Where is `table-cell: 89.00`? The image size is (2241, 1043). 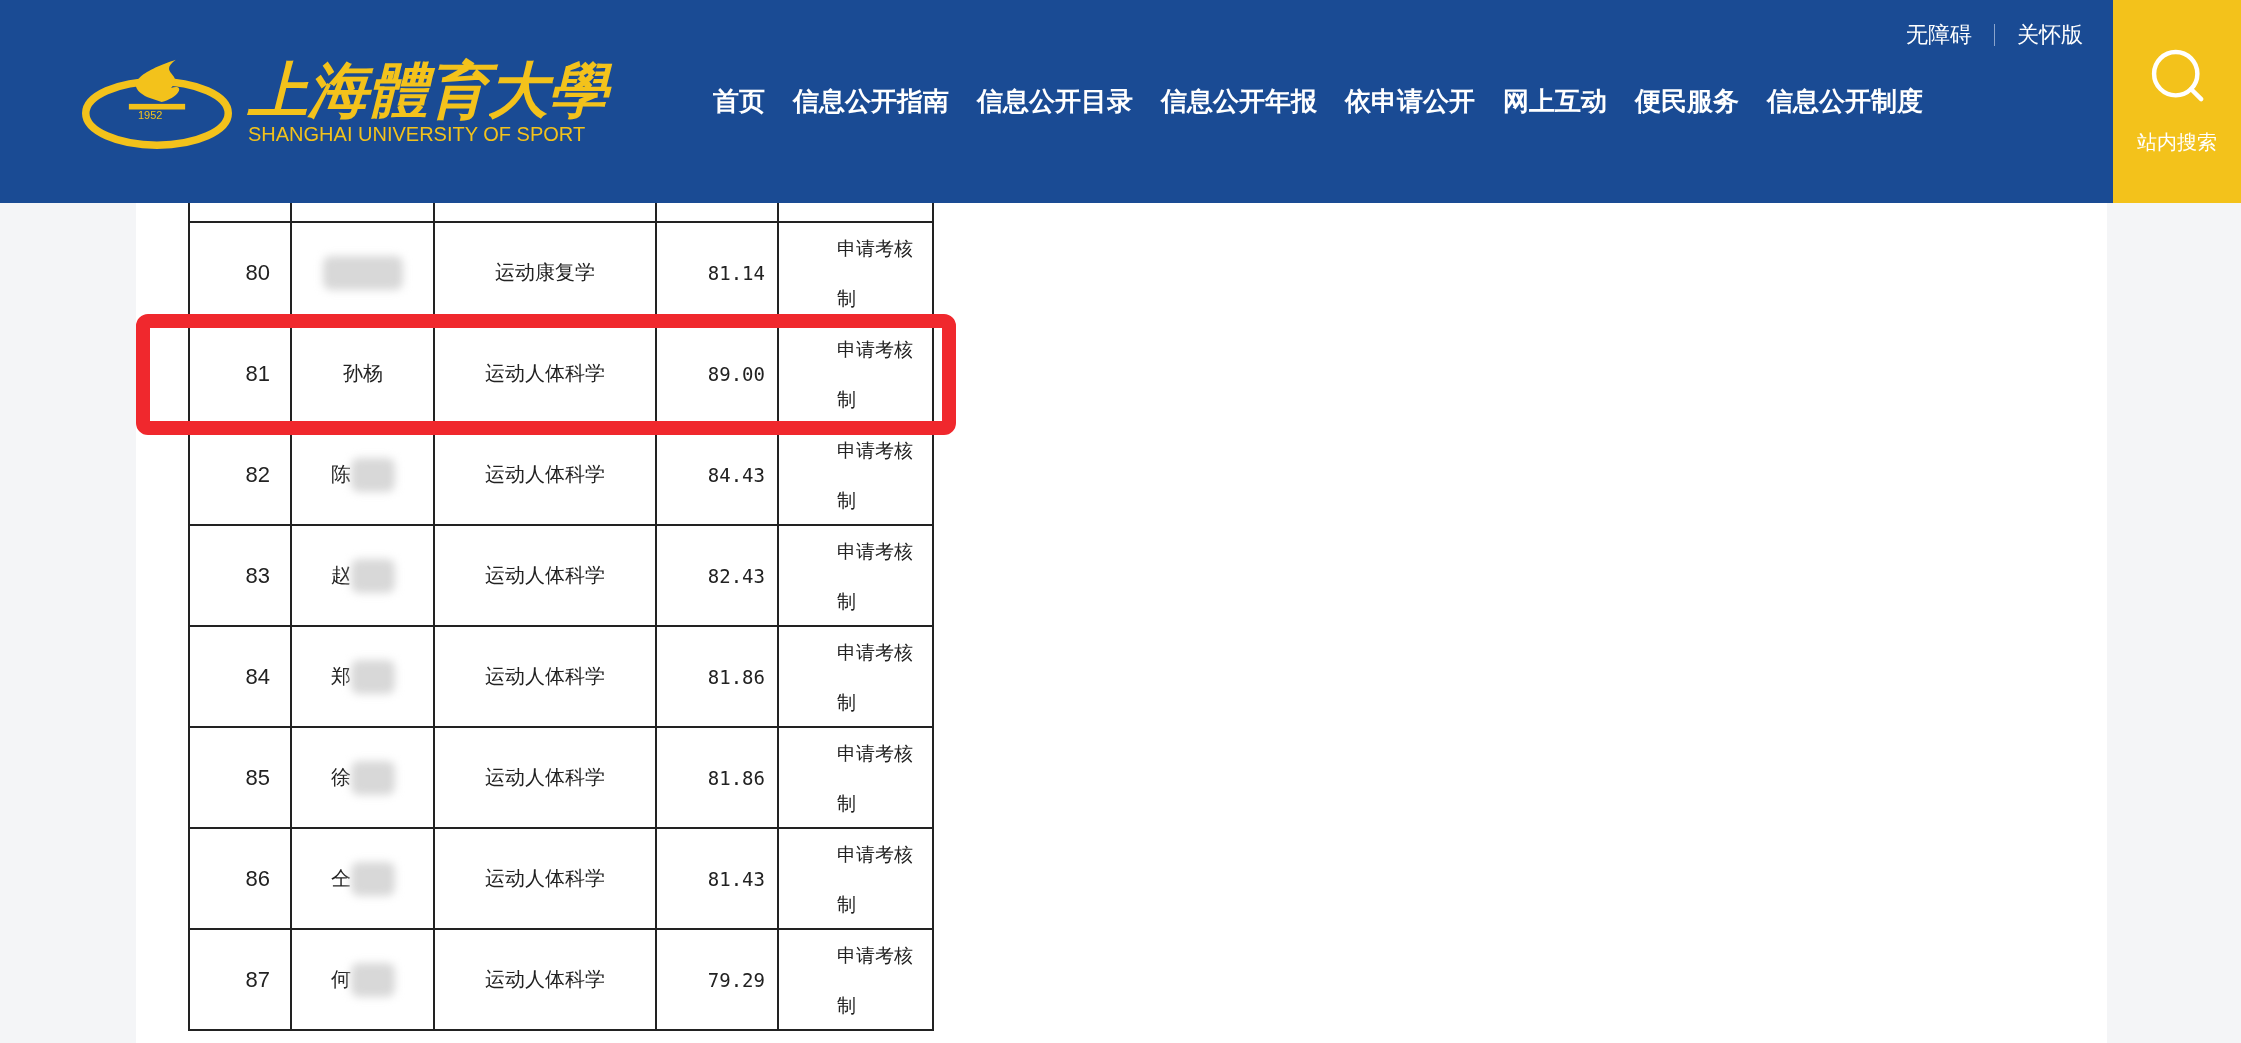 table-cell: 89.00 is located at coordinates (736, 373).